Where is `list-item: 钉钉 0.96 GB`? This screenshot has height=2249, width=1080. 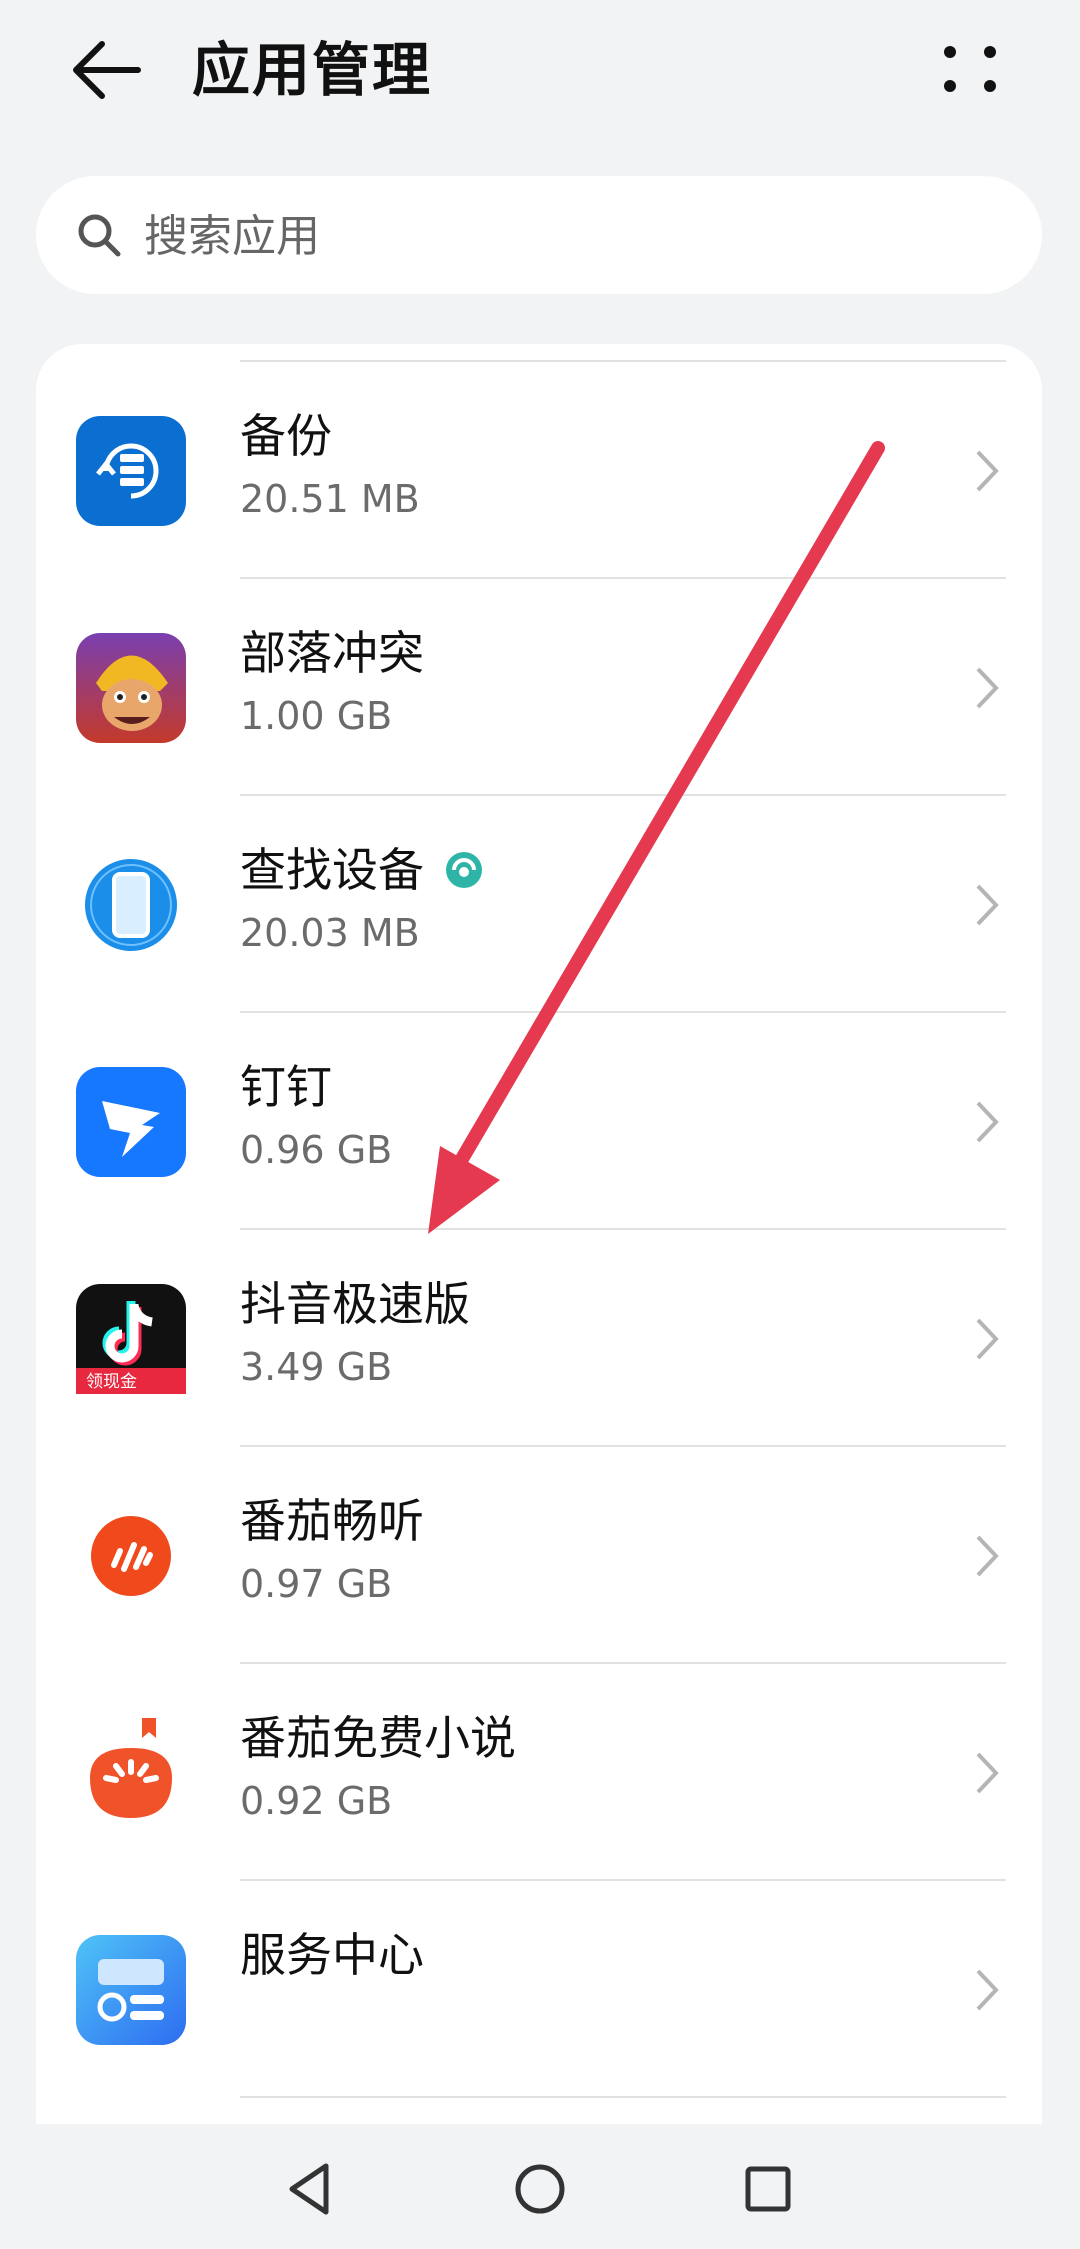 list-item: 钉钉 0.96 GB is located at coordinates (539, 1121).